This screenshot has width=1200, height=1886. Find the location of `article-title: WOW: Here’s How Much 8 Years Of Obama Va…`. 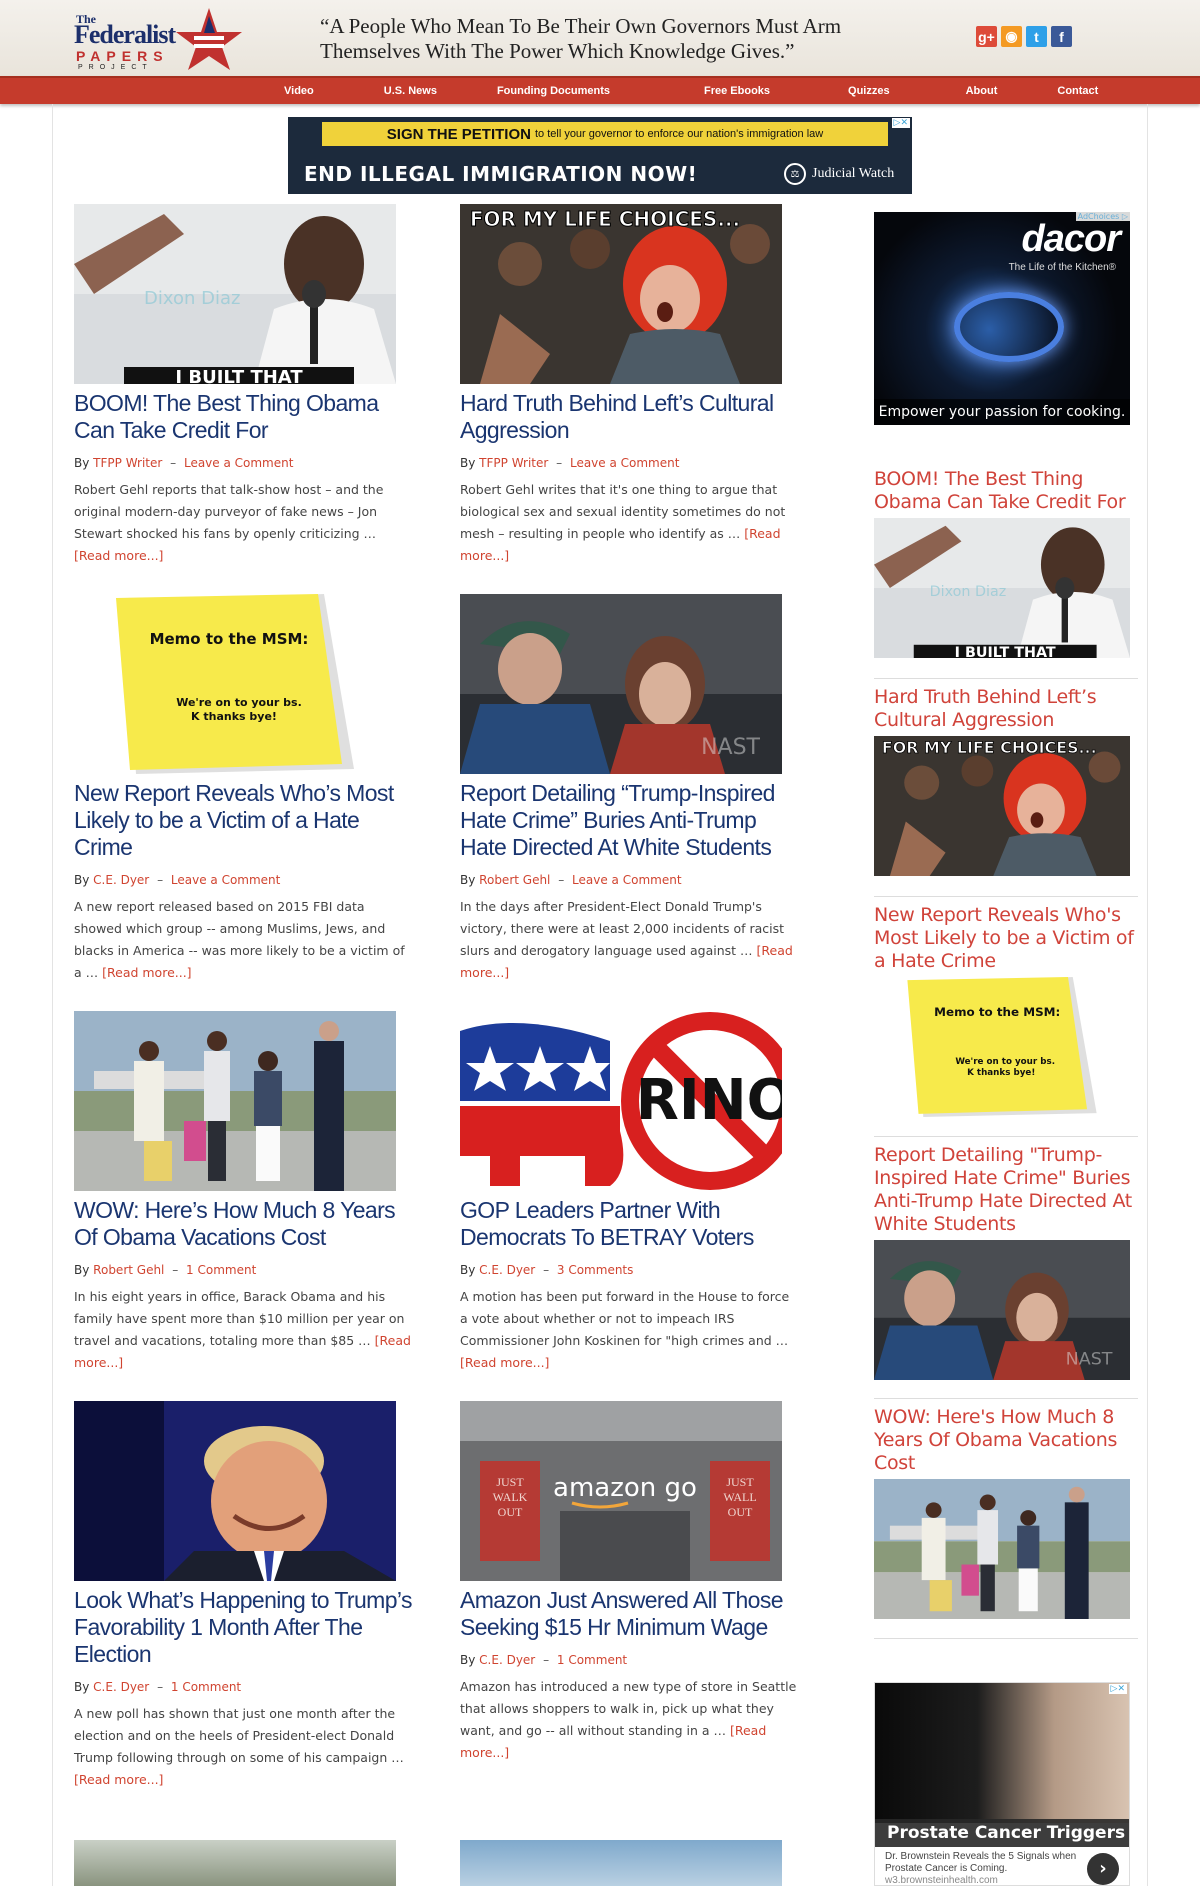

article-title: WOW: Here’s How Much 8 Years Of Obama Va… is located at coordinates (244, 1224).